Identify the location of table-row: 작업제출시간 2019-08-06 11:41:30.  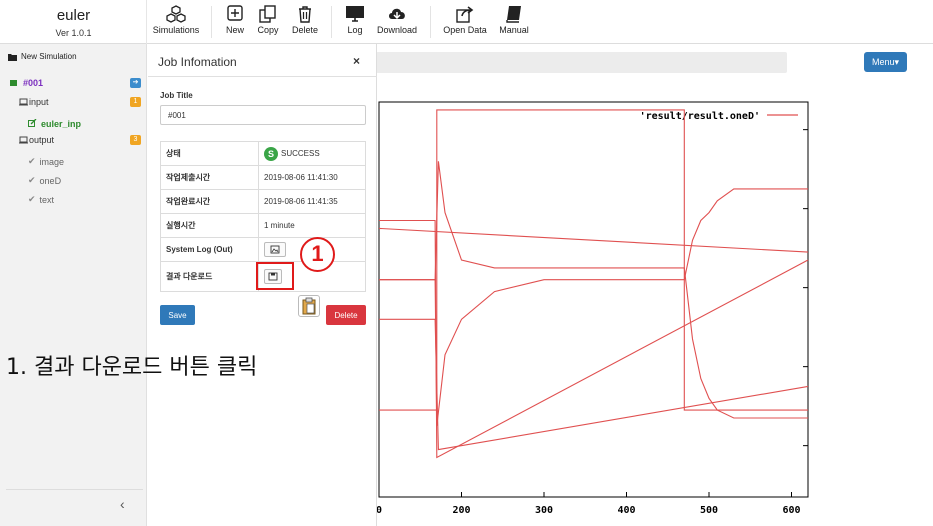
(263, 177).